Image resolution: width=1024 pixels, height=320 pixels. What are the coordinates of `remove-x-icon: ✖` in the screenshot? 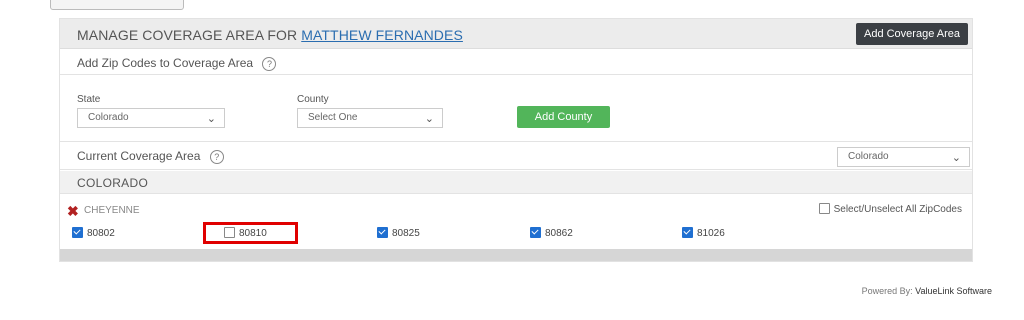 It's located at (73, 211).